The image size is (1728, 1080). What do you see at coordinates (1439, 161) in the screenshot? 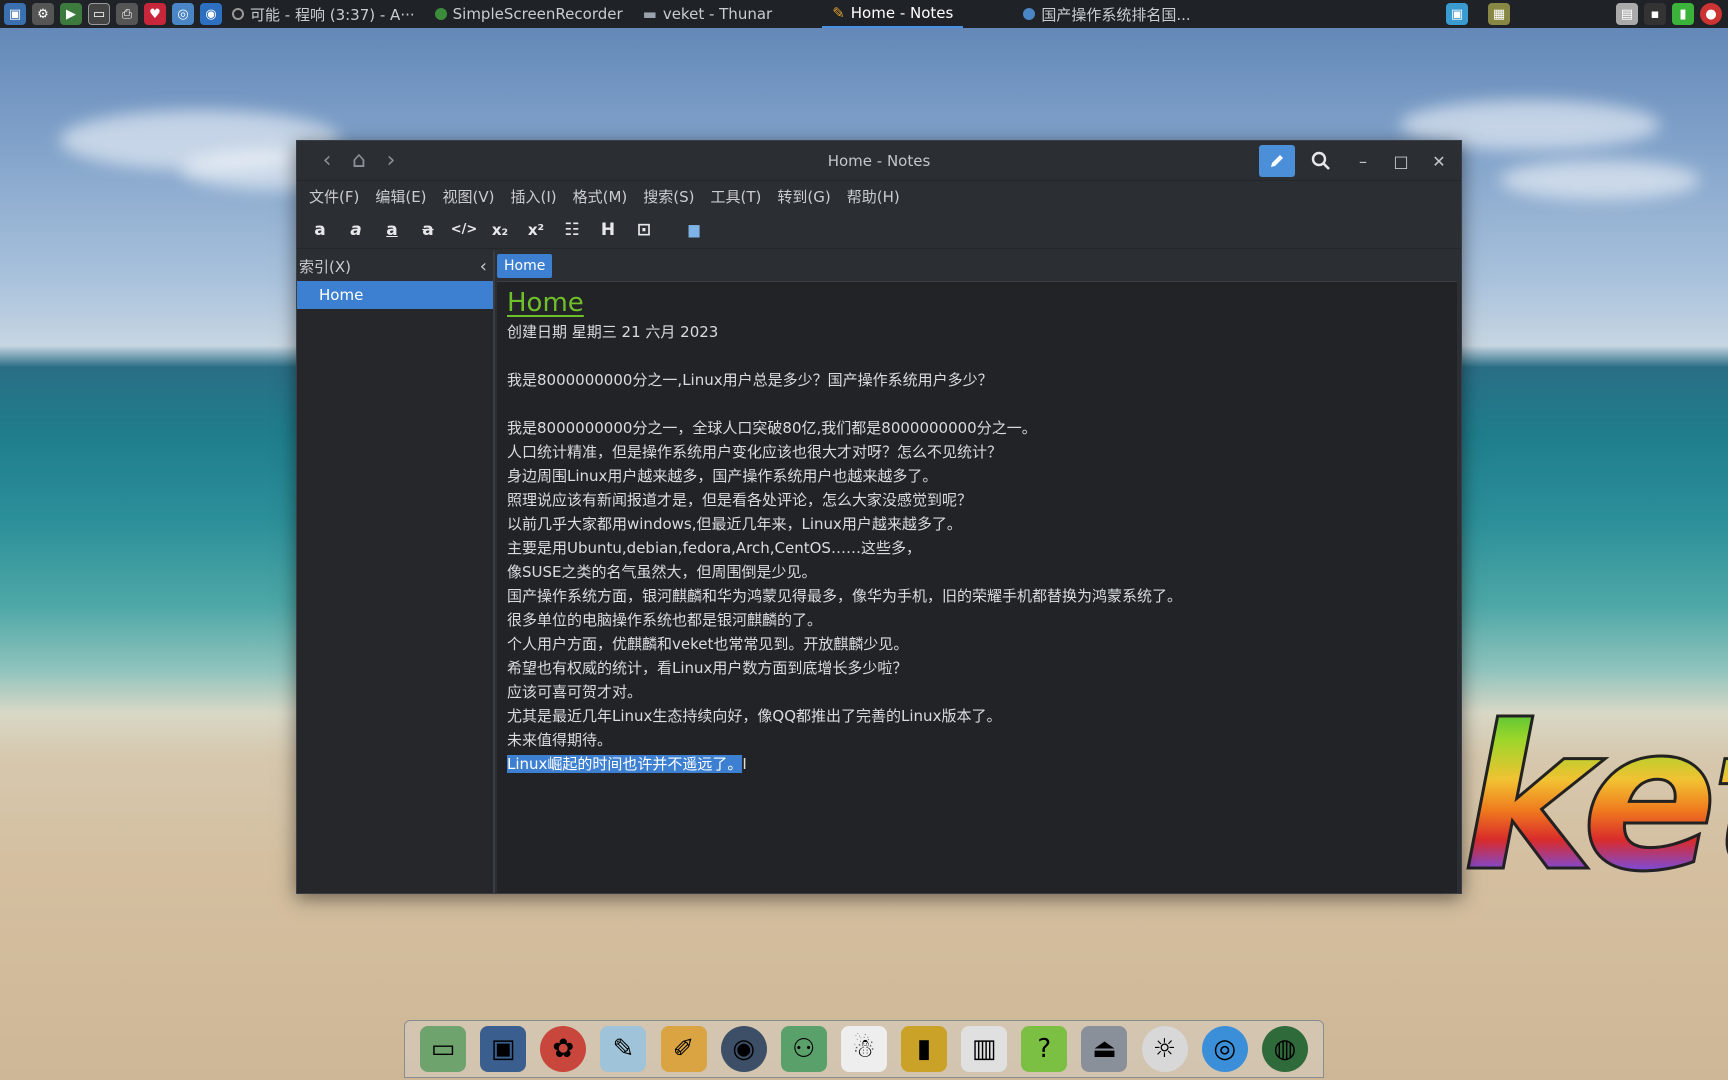
I see `close-icon: ✕` at bounding box center [1439, 161].